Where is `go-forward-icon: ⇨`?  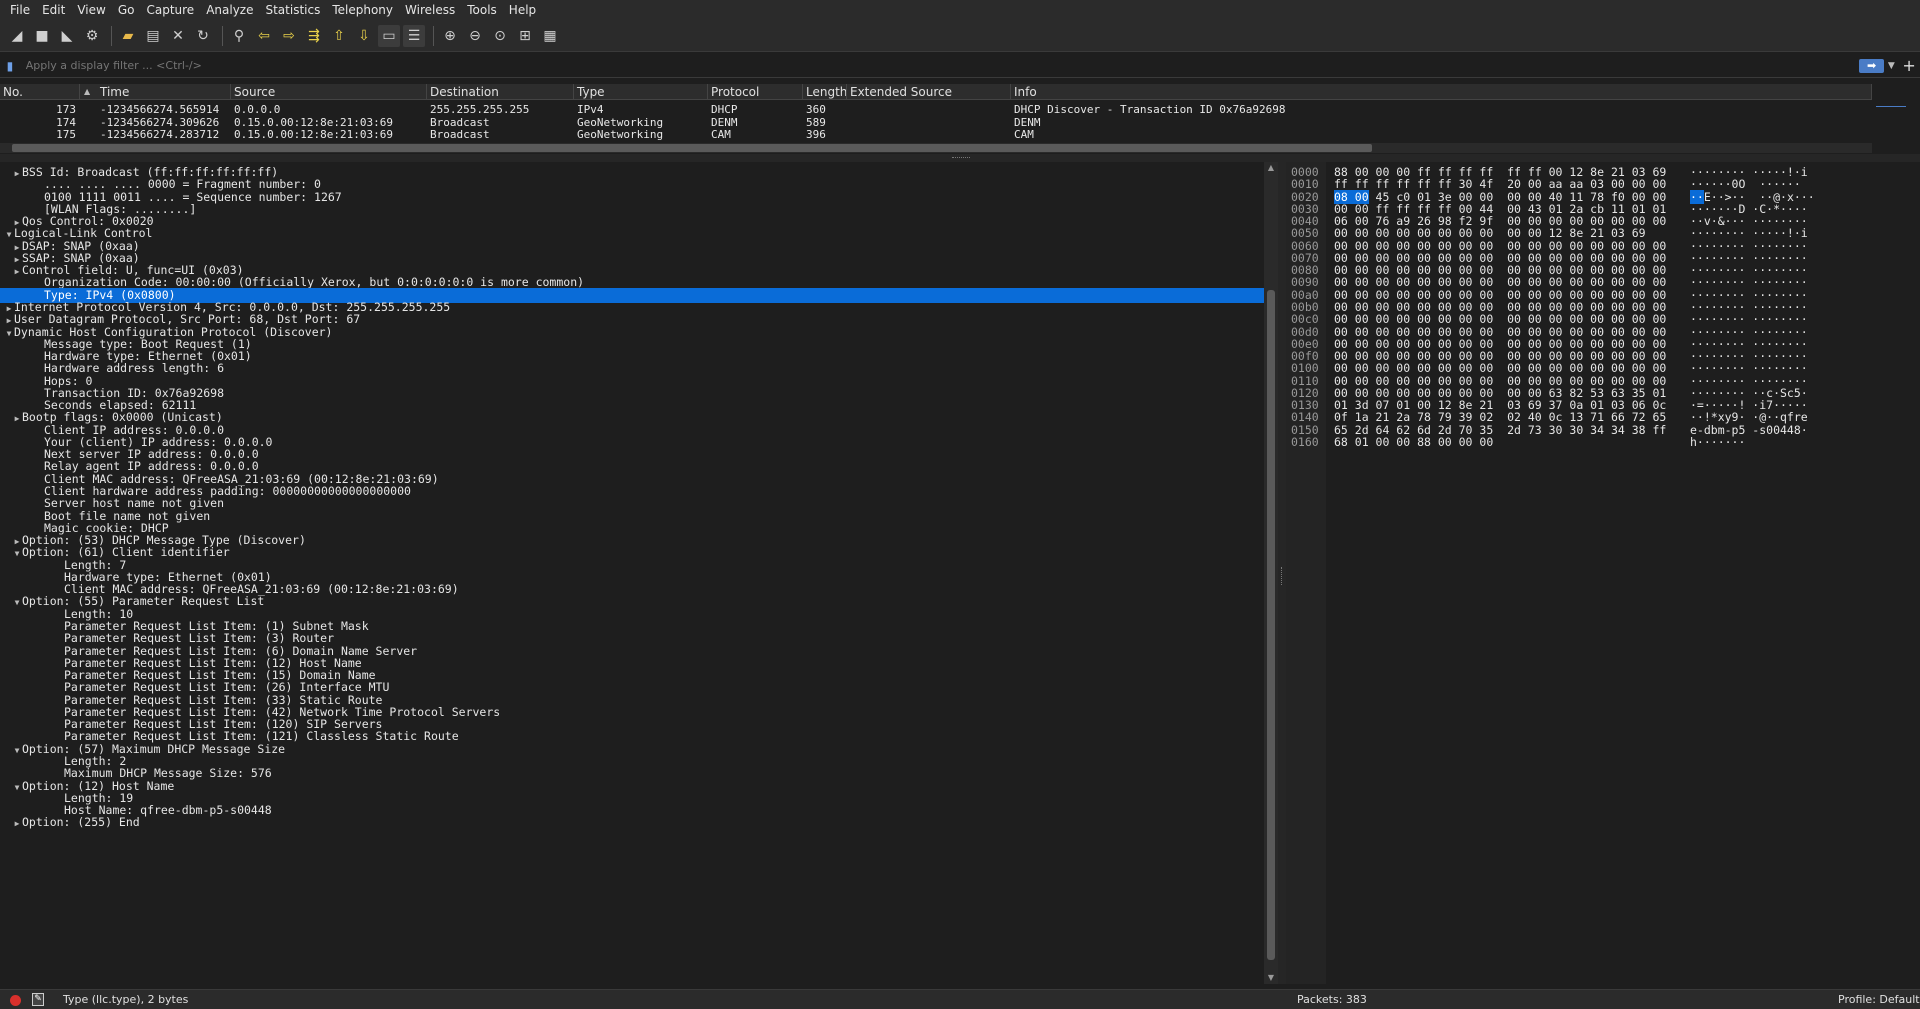 go-forward-icon: ⇨ is located at coordinates (289, 36).